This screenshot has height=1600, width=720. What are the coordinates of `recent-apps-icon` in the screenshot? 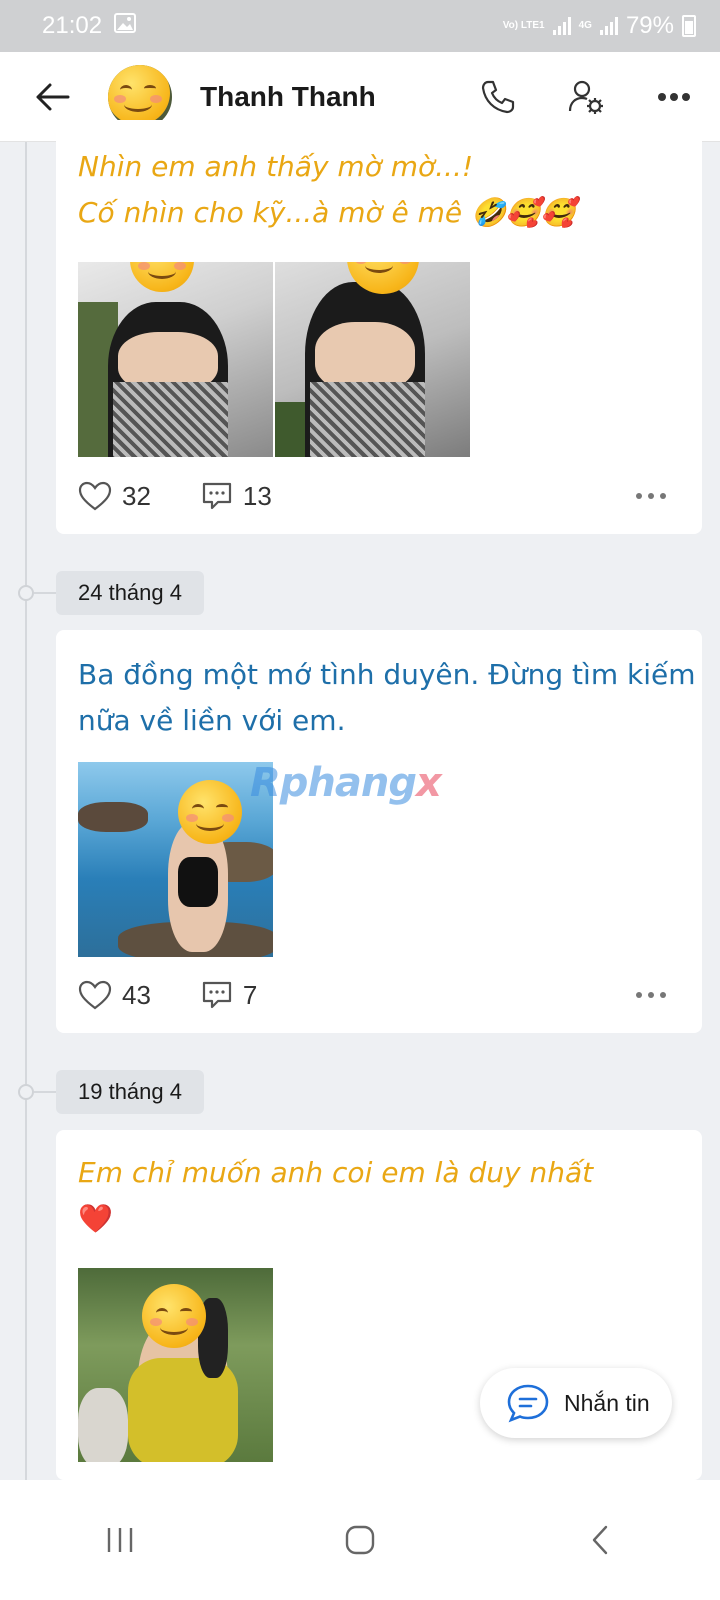 It's located at (120, 1540).